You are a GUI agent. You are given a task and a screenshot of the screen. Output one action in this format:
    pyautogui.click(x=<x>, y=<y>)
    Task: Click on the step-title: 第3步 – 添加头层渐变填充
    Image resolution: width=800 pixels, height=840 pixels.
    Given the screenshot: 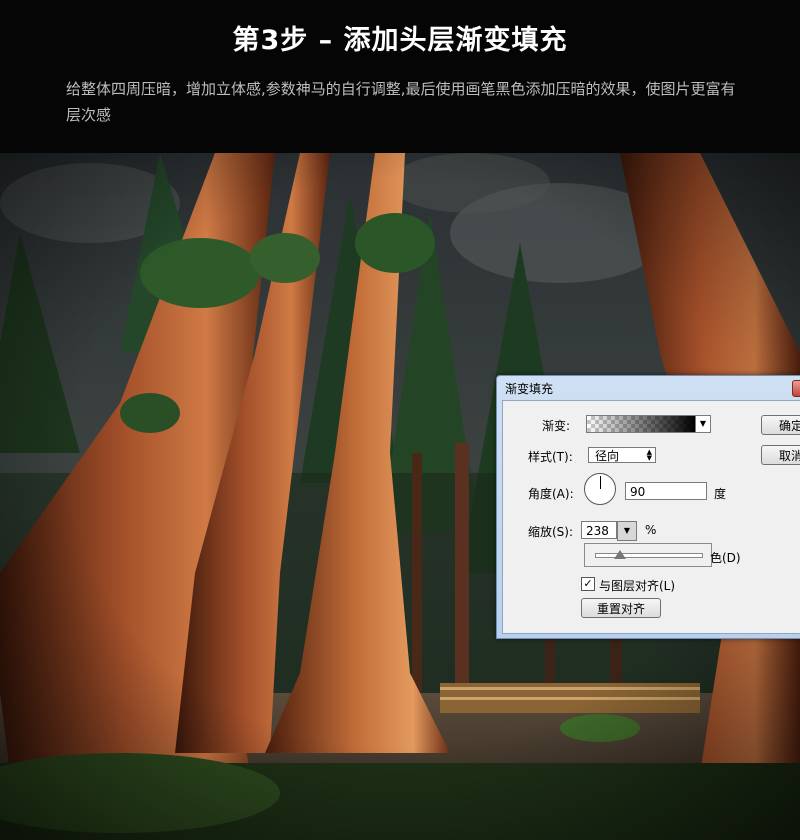 What is the action you would take?
    pyautogui.click(x=400, y=40)
    